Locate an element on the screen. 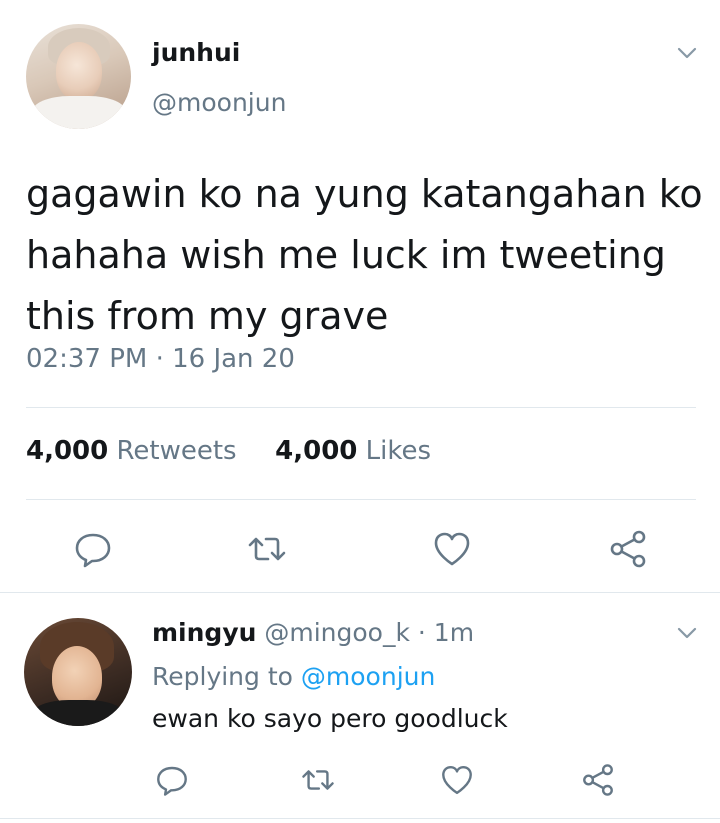 The image size is (720, 823). retweet-count: 4,000 is located at coordinates (67, 451).